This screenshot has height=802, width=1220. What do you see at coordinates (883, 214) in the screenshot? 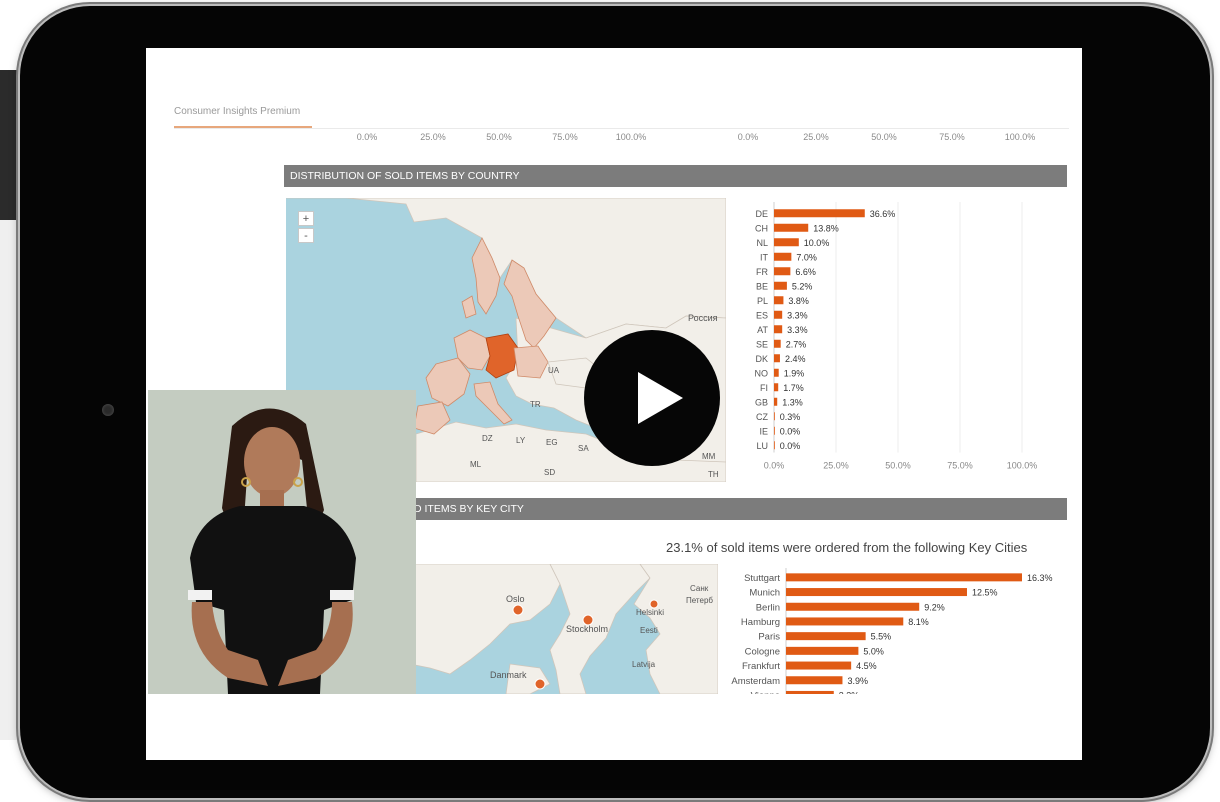
I see `value-label: 36.6%` at bounding box center [883, 214].